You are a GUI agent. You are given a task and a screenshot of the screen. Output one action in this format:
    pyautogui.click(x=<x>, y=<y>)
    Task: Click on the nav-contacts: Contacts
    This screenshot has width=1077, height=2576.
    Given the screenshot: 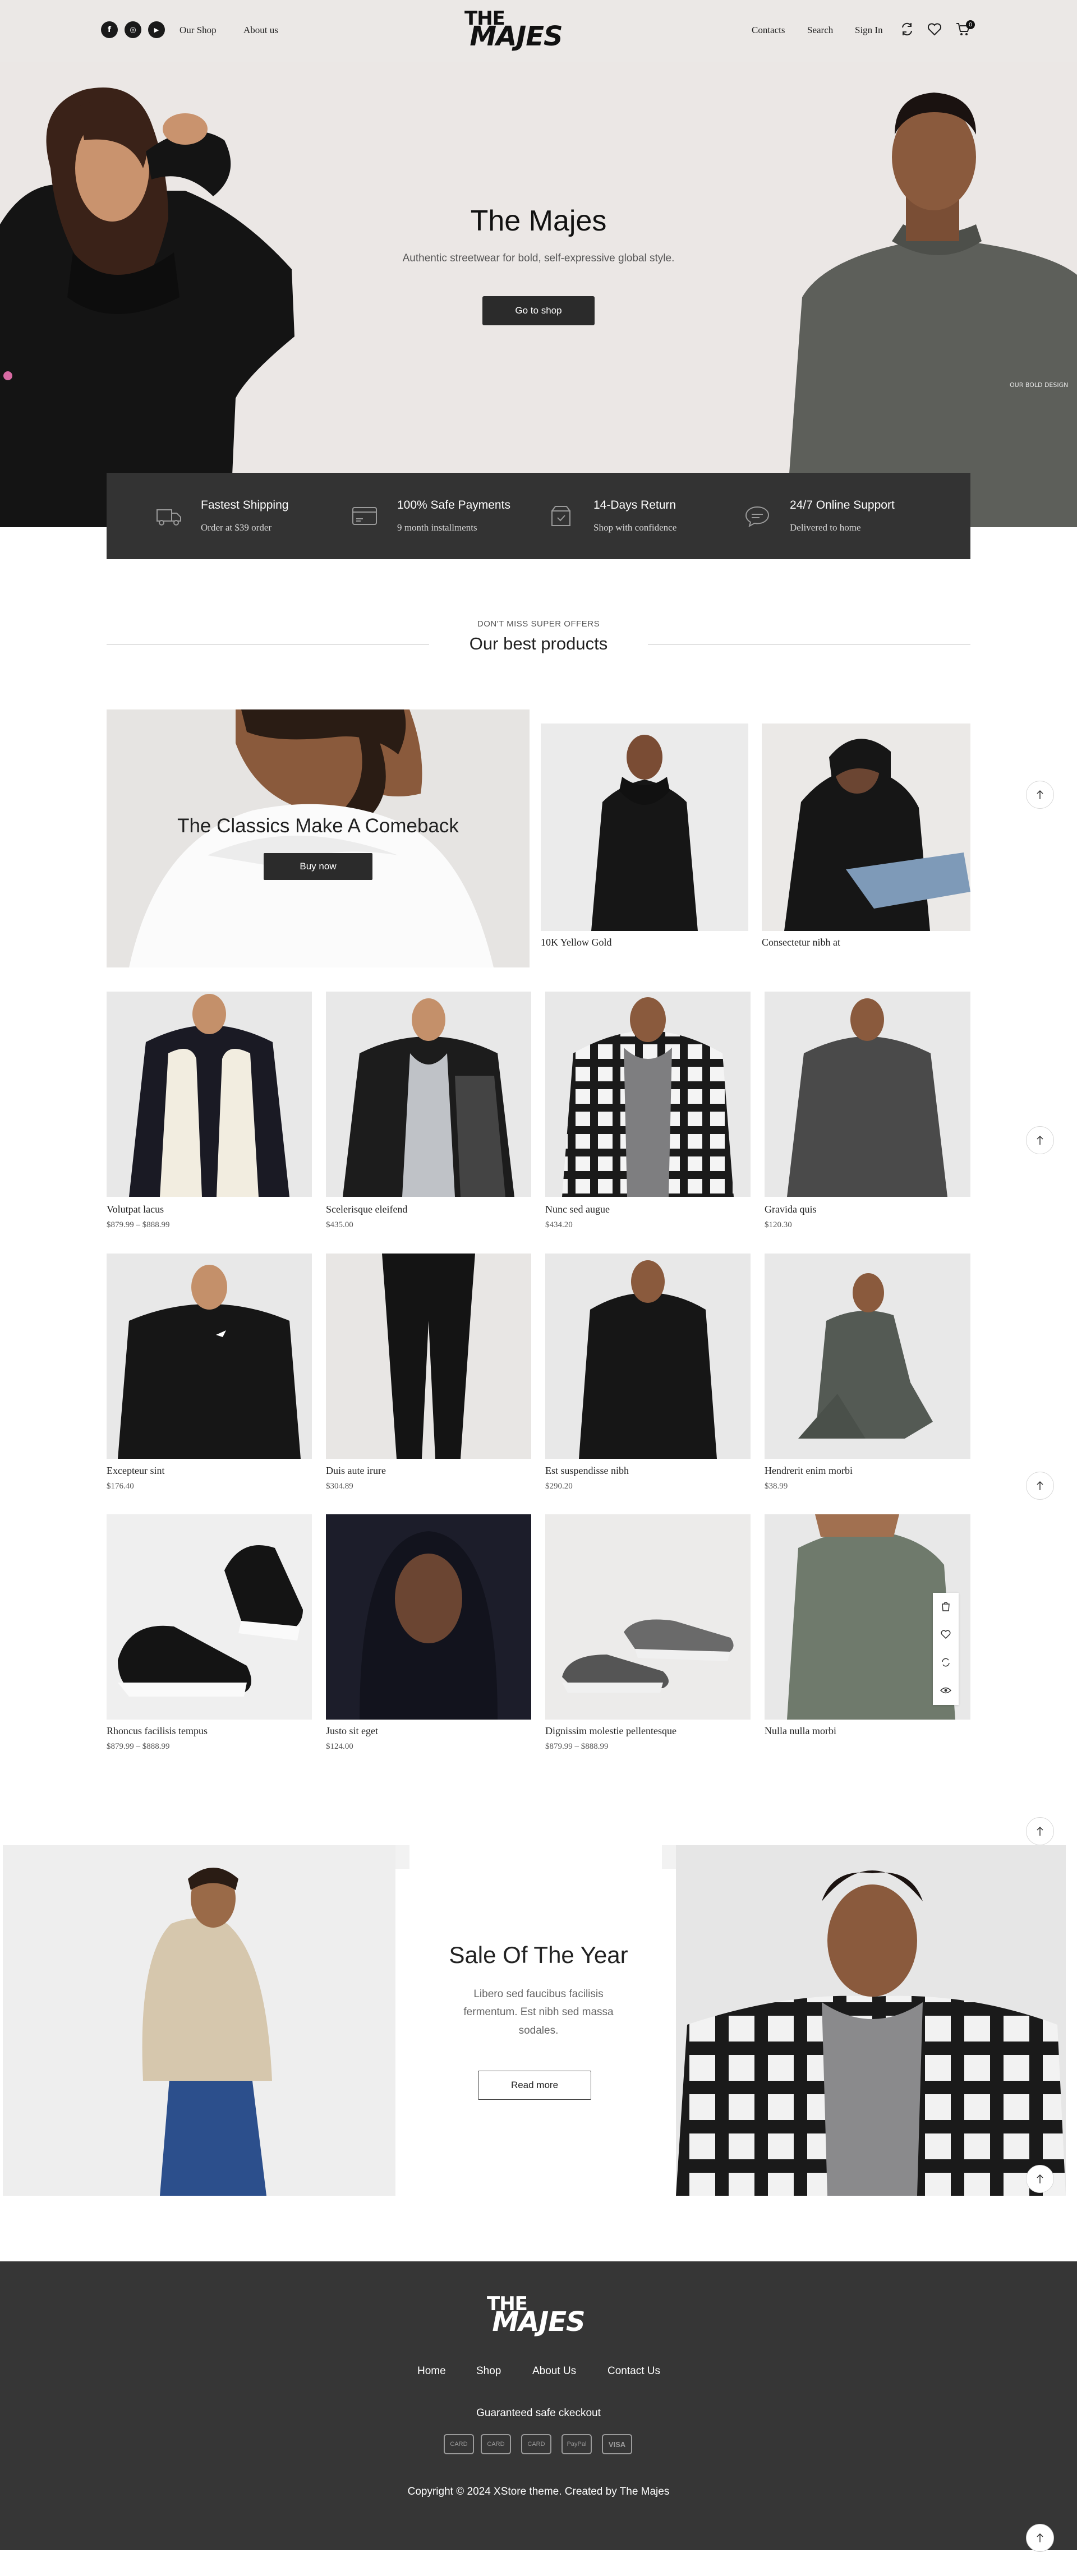 What is the action you would take?
    pyautogui.click(x=768, y=30)
    